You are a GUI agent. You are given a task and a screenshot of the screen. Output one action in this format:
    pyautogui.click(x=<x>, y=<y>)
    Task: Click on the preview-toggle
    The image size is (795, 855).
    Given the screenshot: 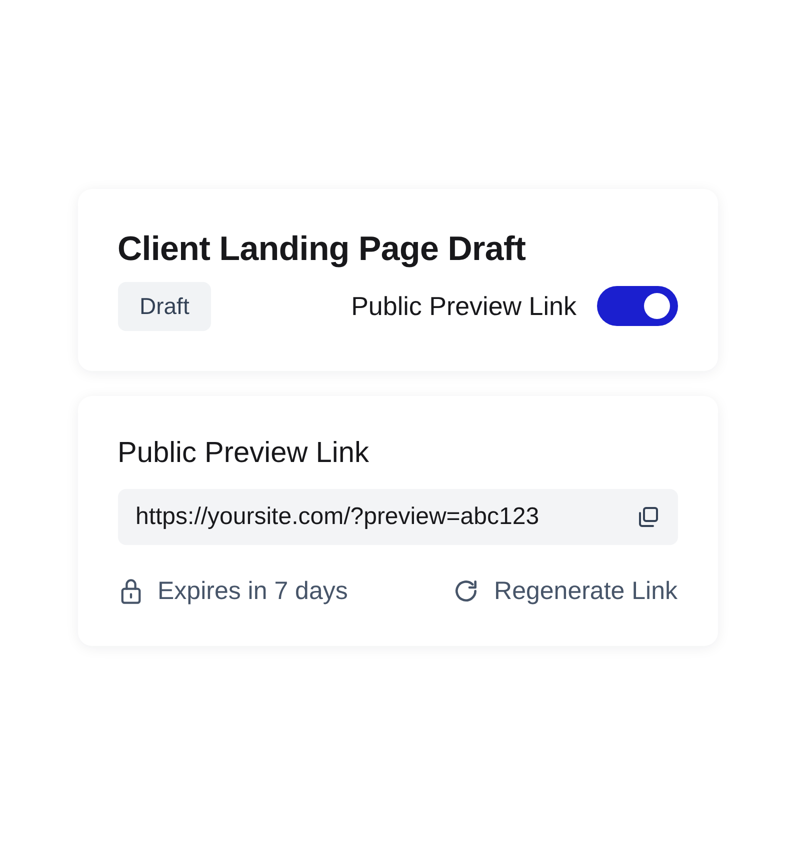 What is the action you would take?
    pyautogui.click(x=637, y=306)
    